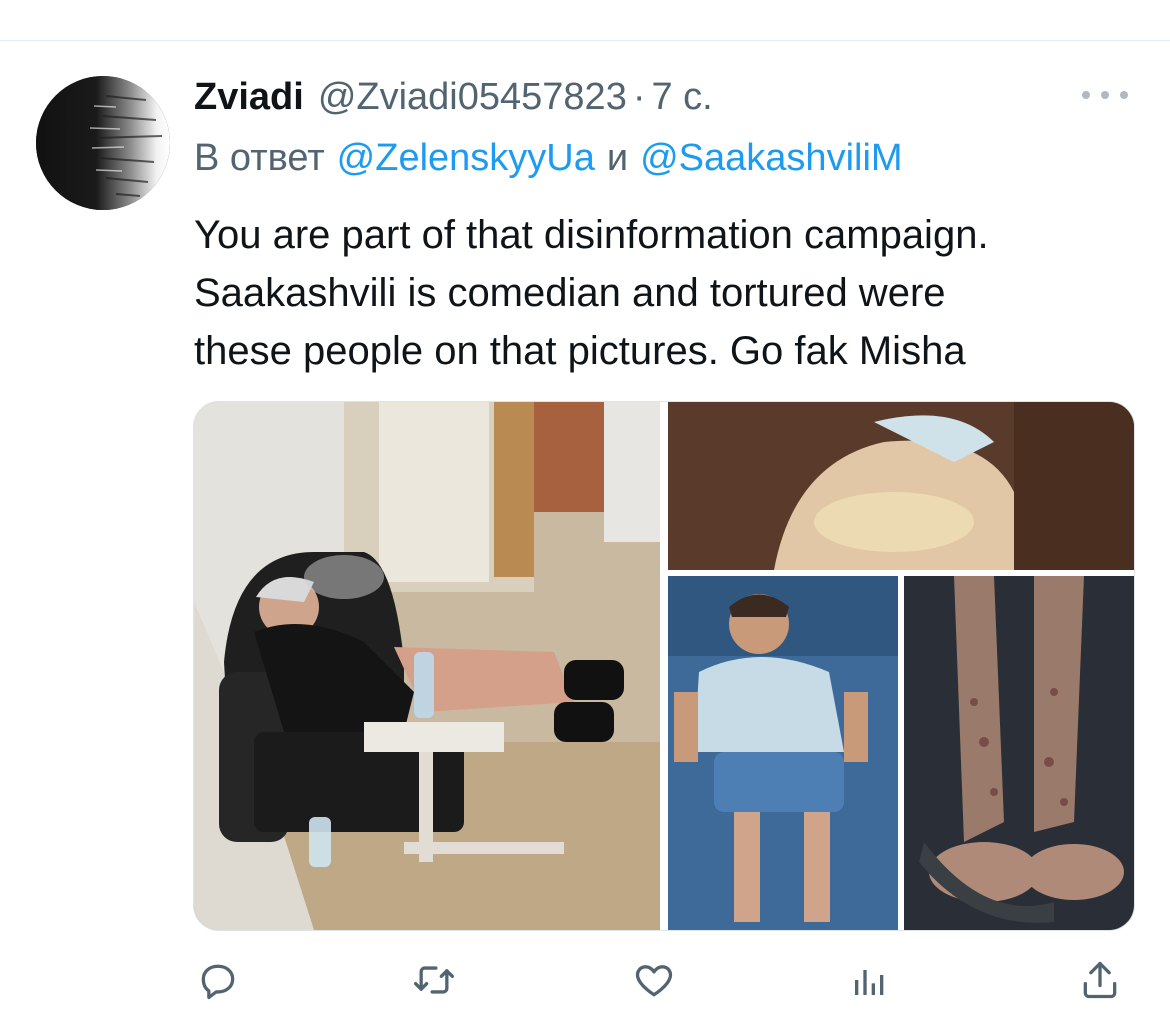  Describe the element at coordinates (1100, 980) in the screenshot. I see `share-icon` at that location.